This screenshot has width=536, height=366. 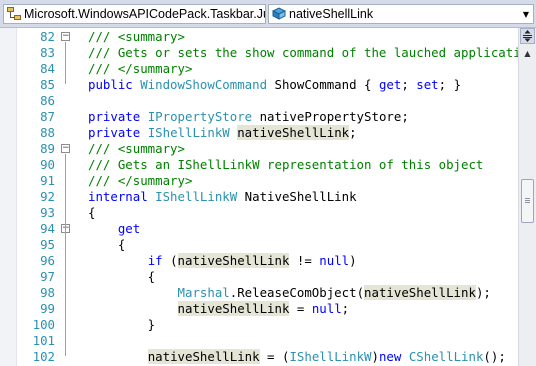 I want to click on code-token: NativeShellLink, so click(x=297, y=196).